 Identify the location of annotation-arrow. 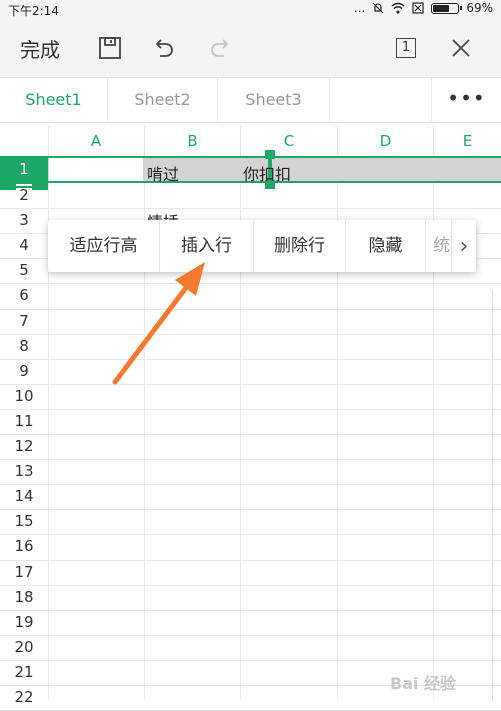
(158, 323).